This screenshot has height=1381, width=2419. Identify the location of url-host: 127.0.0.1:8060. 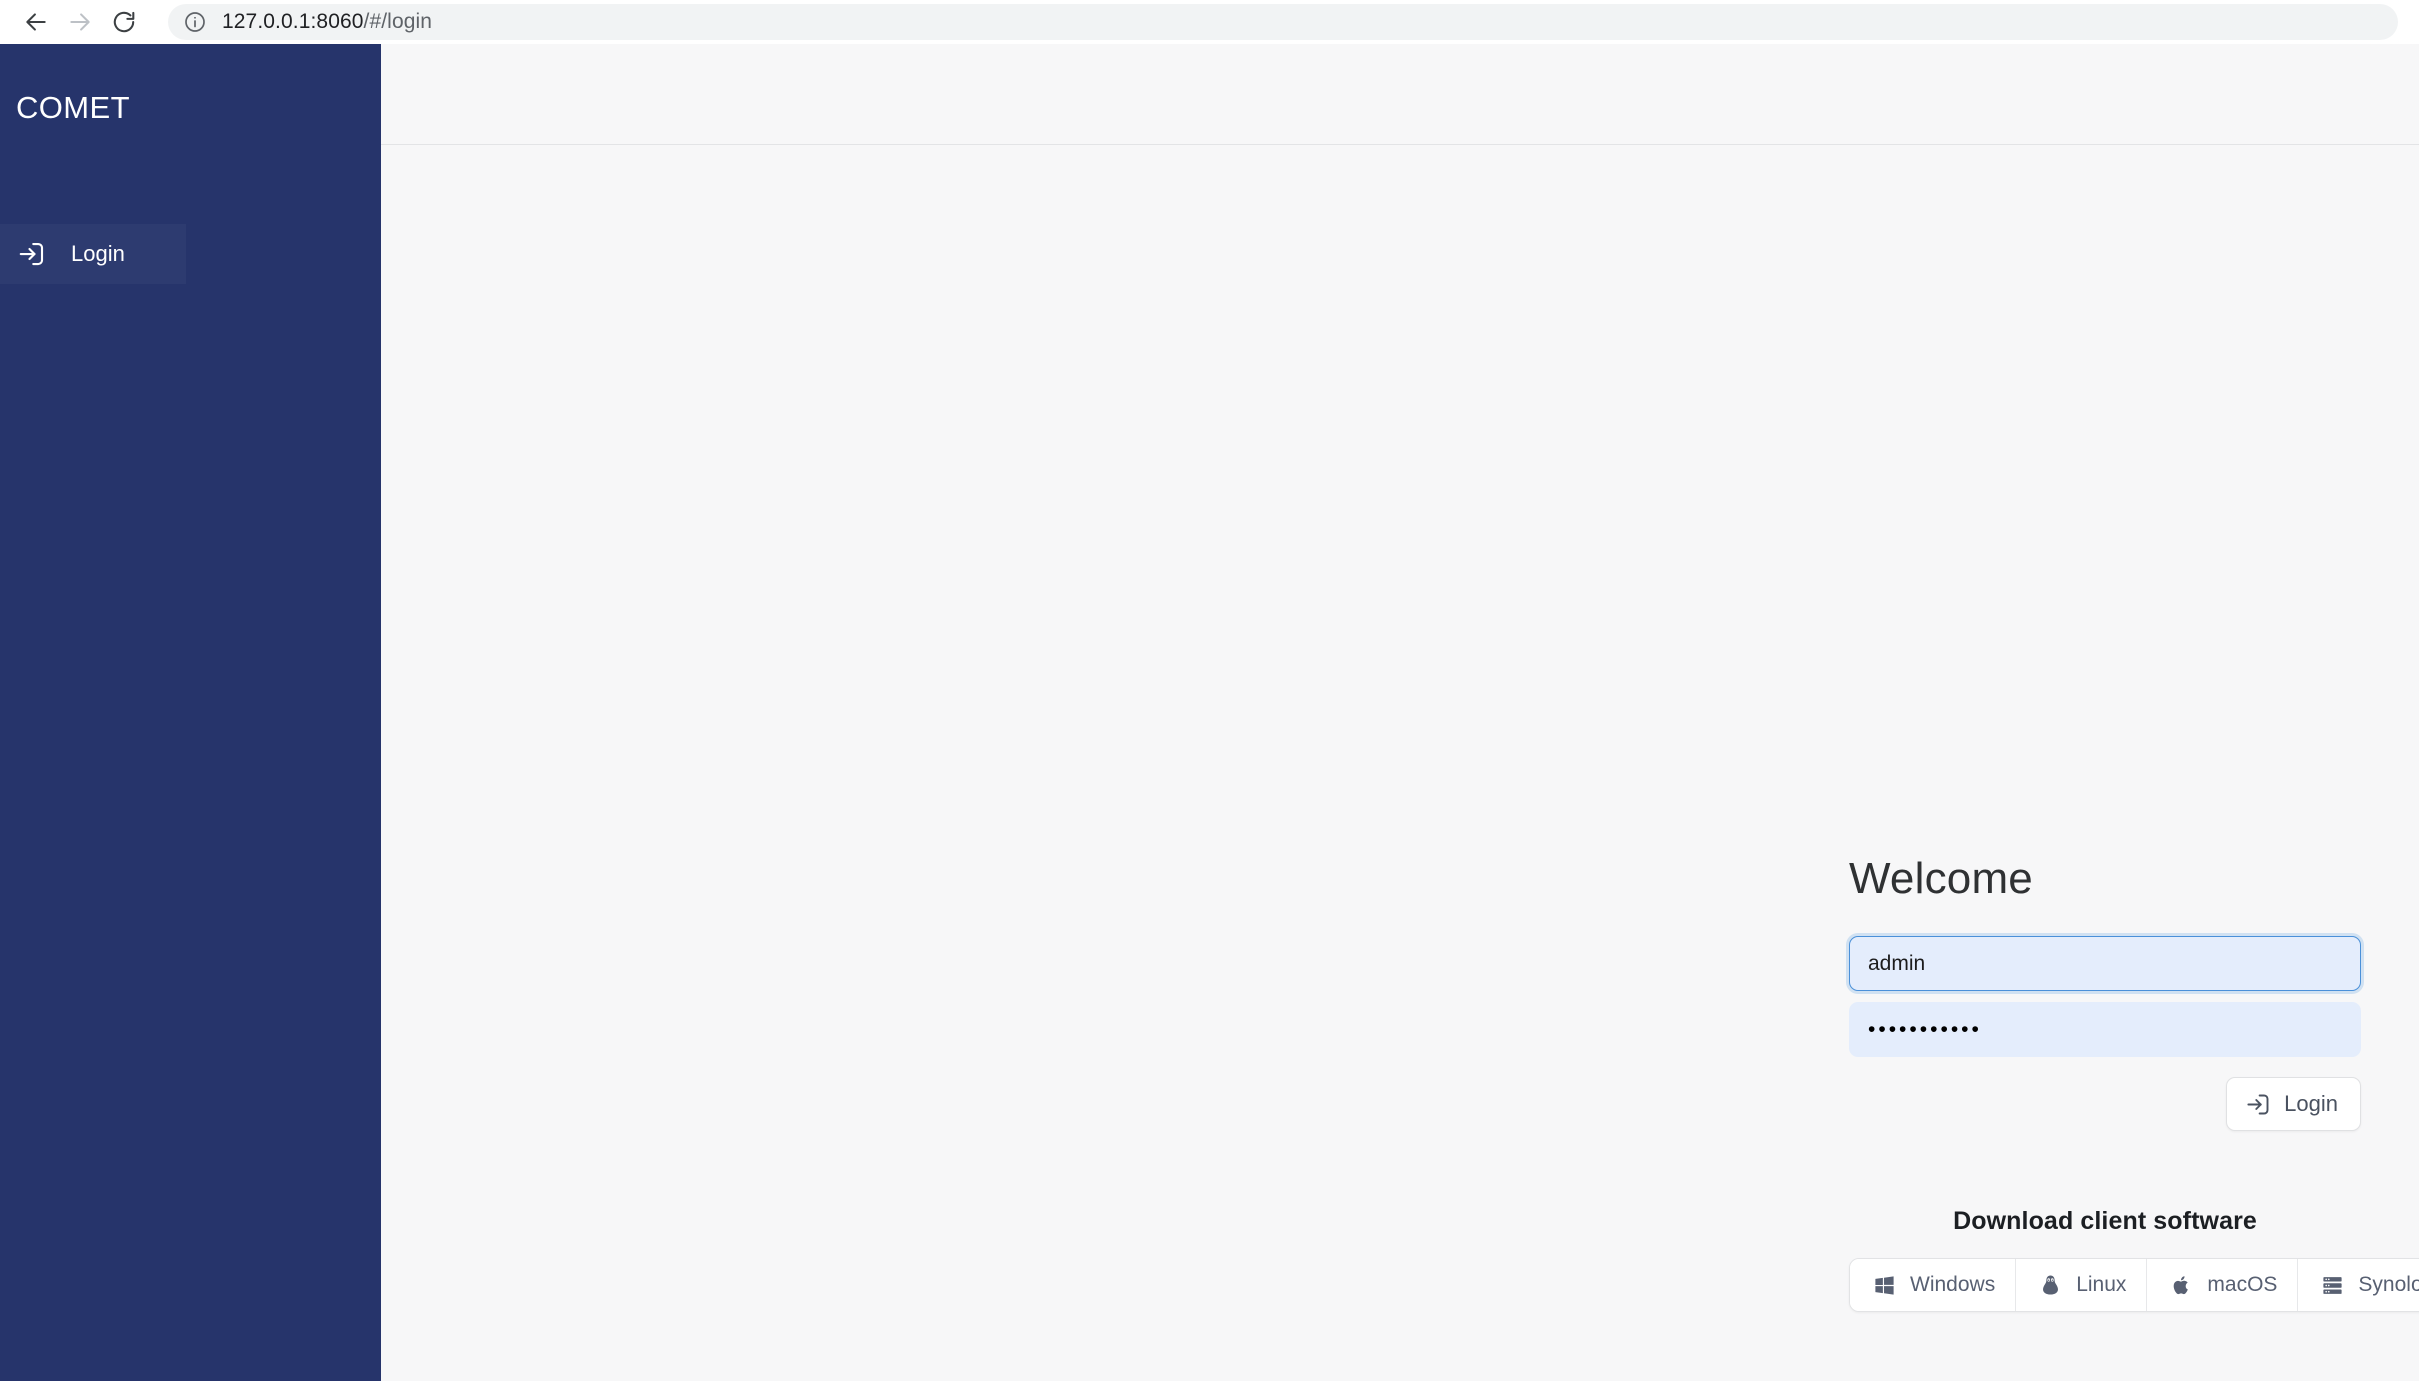
(293, 21).